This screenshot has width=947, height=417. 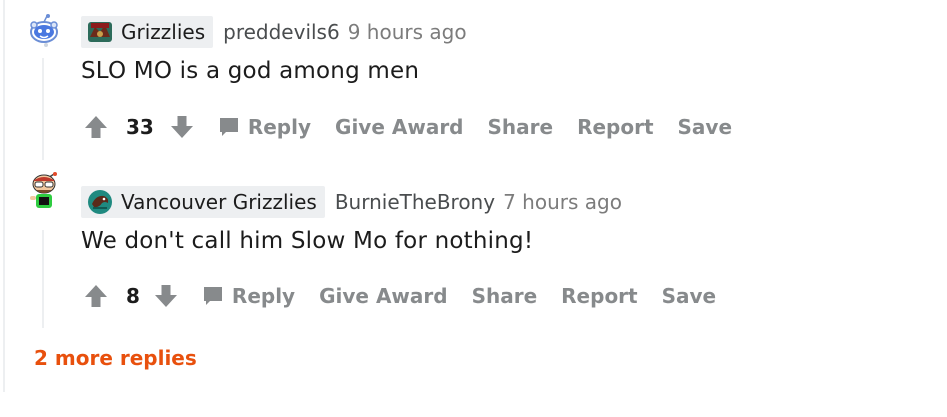 What do you see at coordinates (44, 190) in the screenshot?
I see `custom-avatar-icon` at bounding box center [44, 190].